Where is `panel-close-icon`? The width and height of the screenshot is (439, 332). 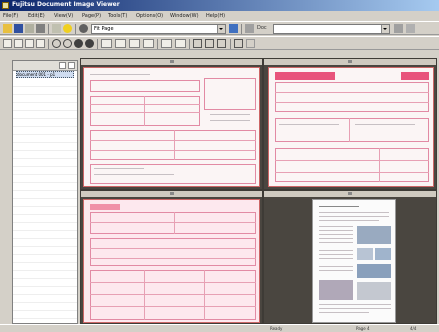 panel-close-icon is located at coordinates (71, 65).